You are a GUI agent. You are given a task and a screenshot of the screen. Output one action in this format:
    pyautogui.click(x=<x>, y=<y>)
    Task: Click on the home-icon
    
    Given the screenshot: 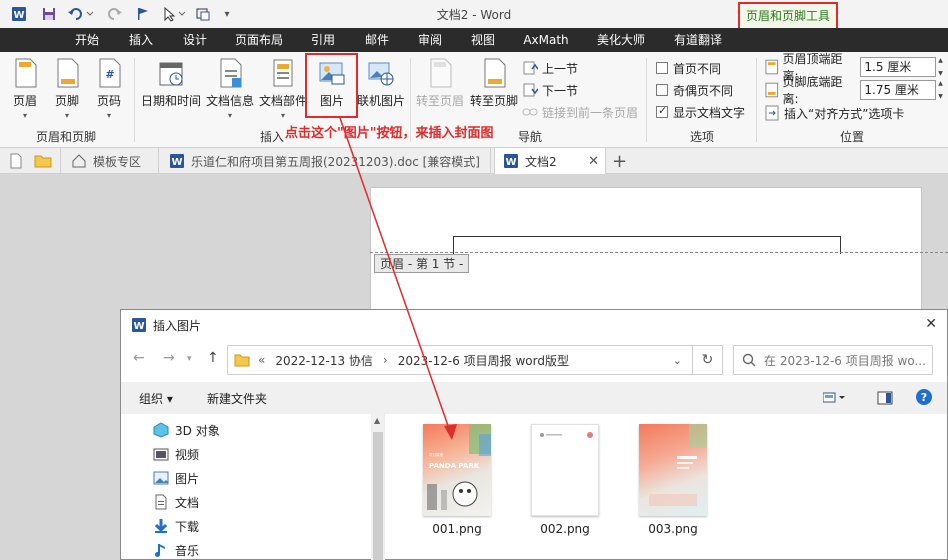 What is the action you would take?
    pyautogui.click(x=79, y=161)
    